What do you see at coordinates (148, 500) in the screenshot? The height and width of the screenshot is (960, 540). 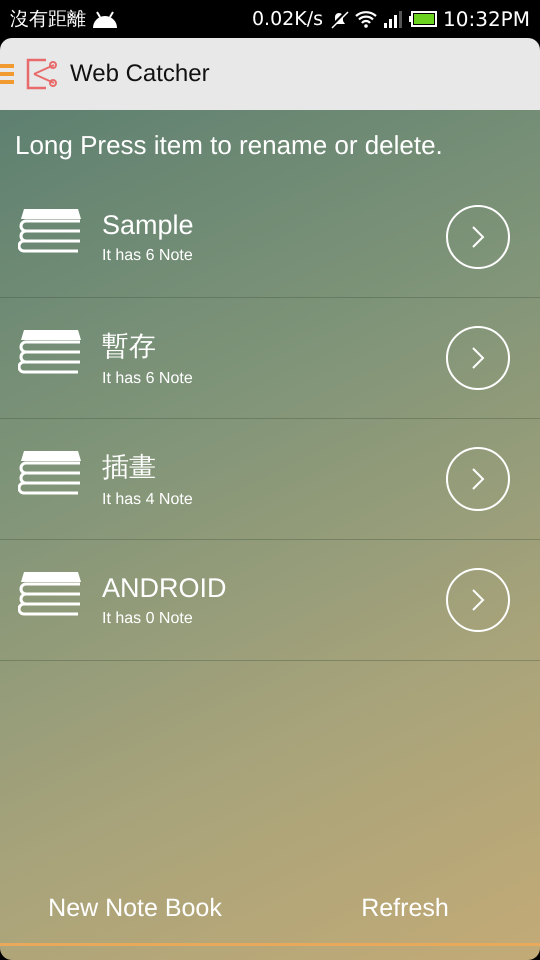 I see `note-count: It has 4 Note` at bounding box center [148, 500].